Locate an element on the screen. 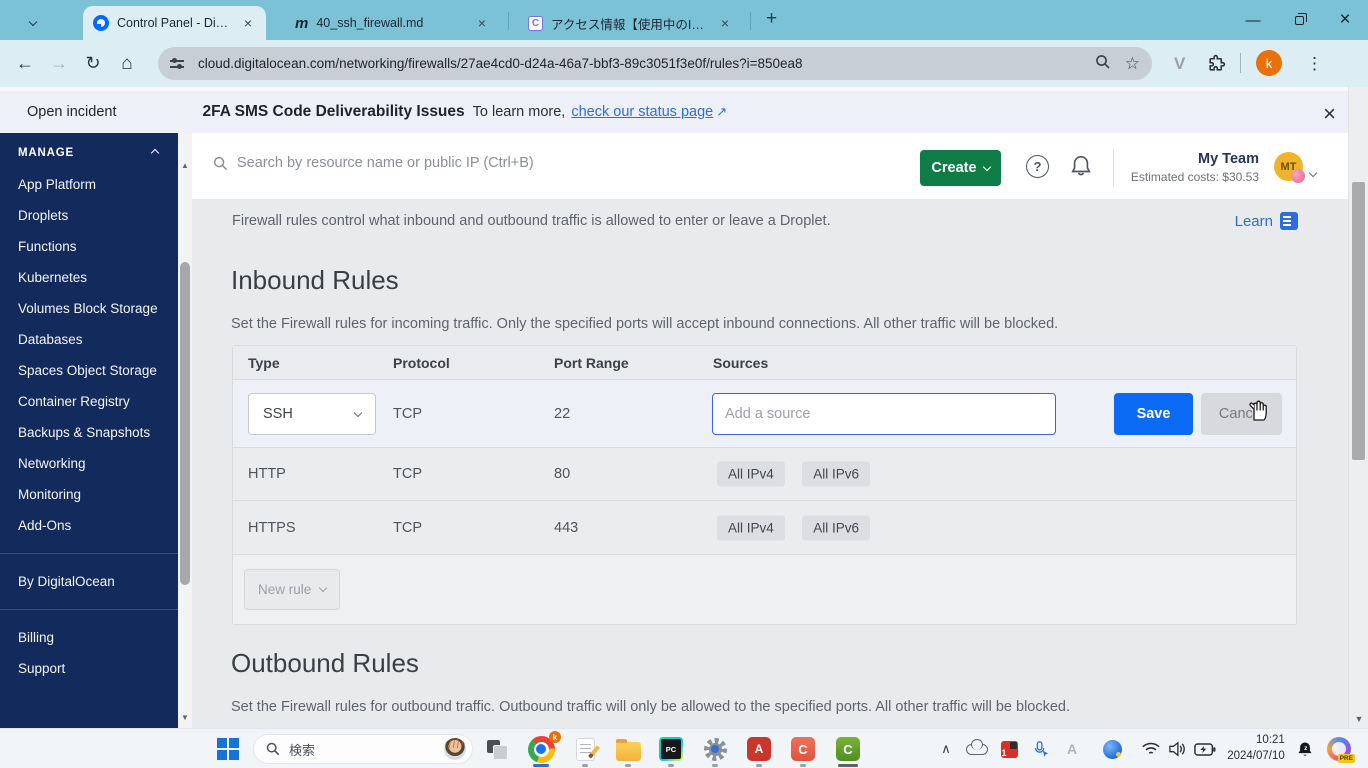  restore-button is located at coordinates (1299, 20).